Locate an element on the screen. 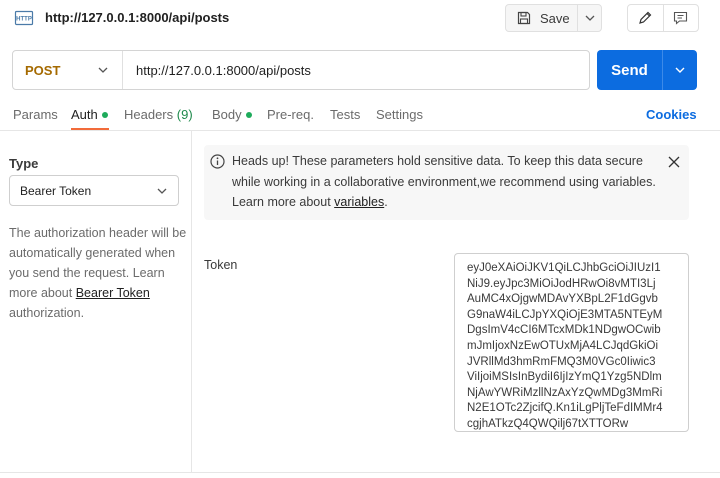 This screenshot has width=720, height=478. method-label: POST is located at coordinates (43, 70).